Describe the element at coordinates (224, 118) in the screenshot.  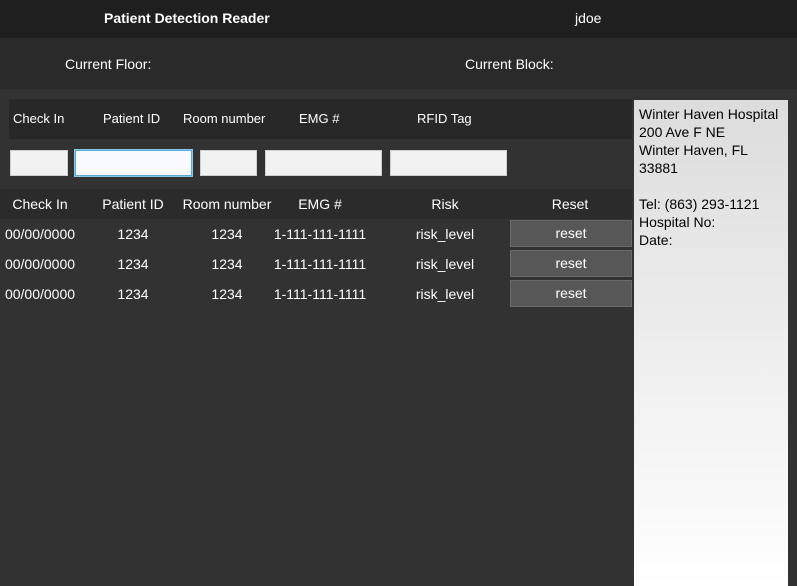
I see `filter-label-room-number: Room number` at that location.